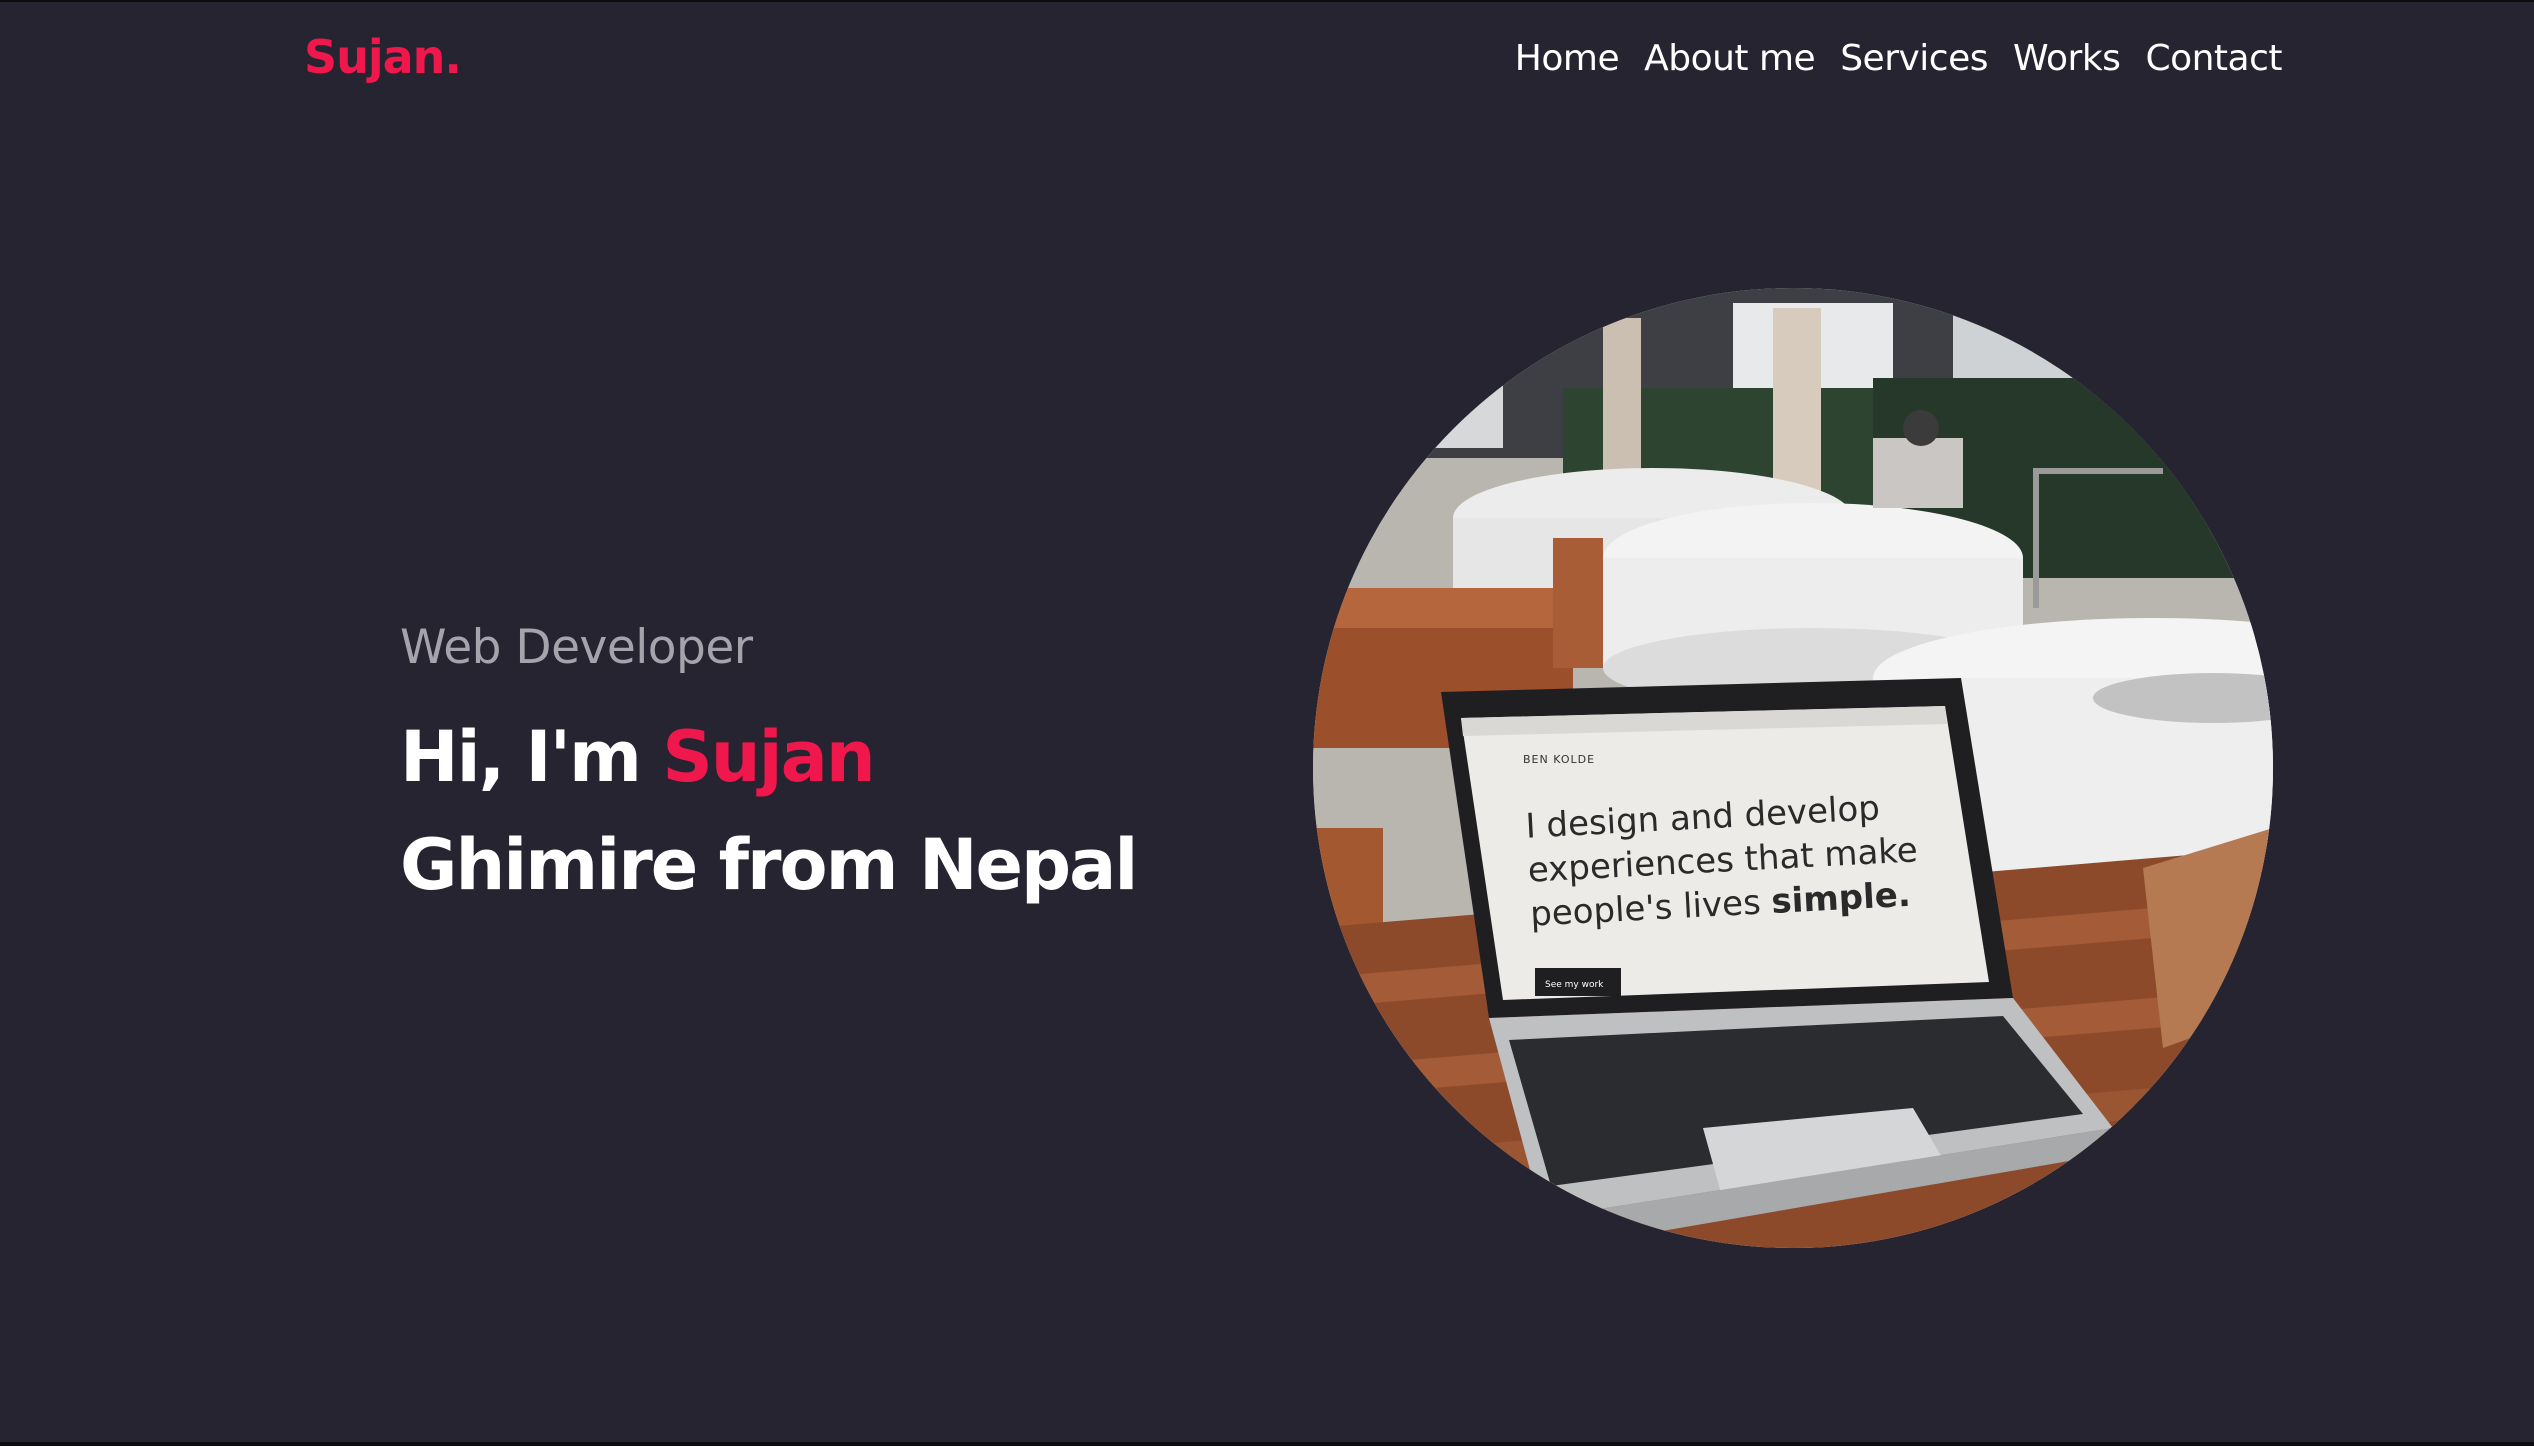  Describe the element at coordinates (769, 811) in the screenshot. I see `hero-headline: Hi, I'm Sujan Ghimire from Nepal` at that location.